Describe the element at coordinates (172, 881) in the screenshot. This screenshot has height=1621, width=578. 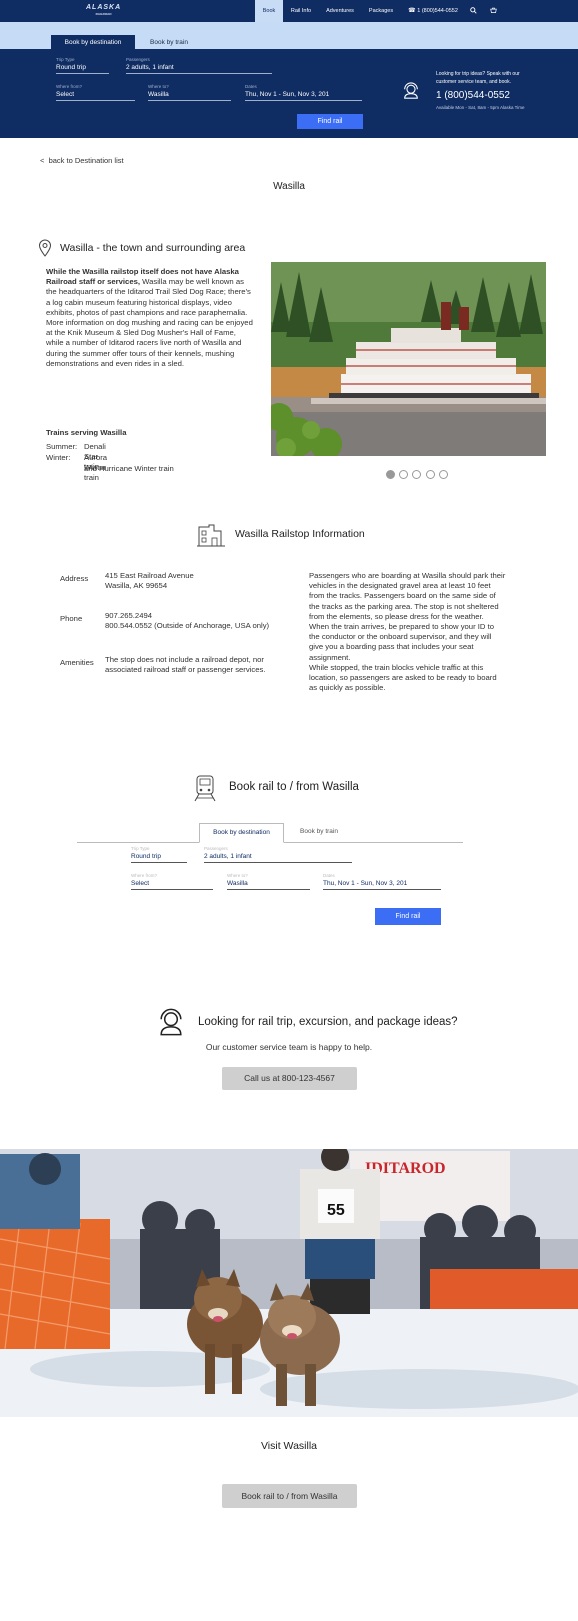
I see `where-from-field-2: Where from? Select` at that location.